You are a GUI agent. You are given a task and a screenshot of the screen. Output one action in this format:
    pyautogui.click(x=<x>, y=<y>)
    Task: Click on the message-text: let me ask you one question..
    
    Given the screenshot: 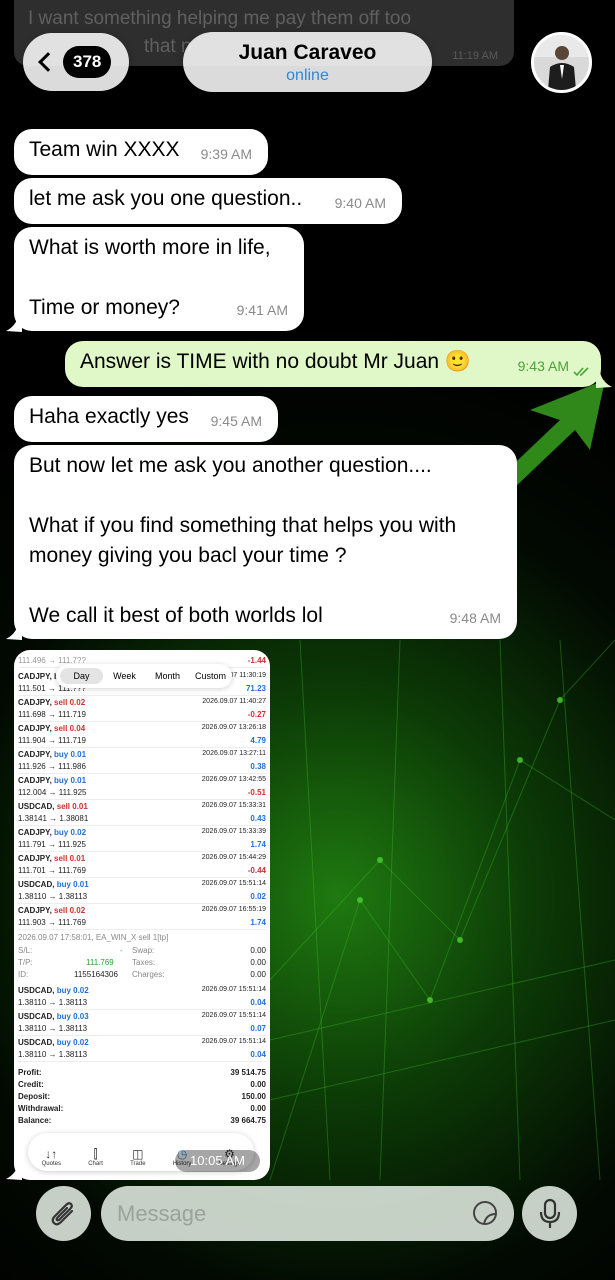 What is the action you would take?
    pyautogui.click(x=166, y=198)
    